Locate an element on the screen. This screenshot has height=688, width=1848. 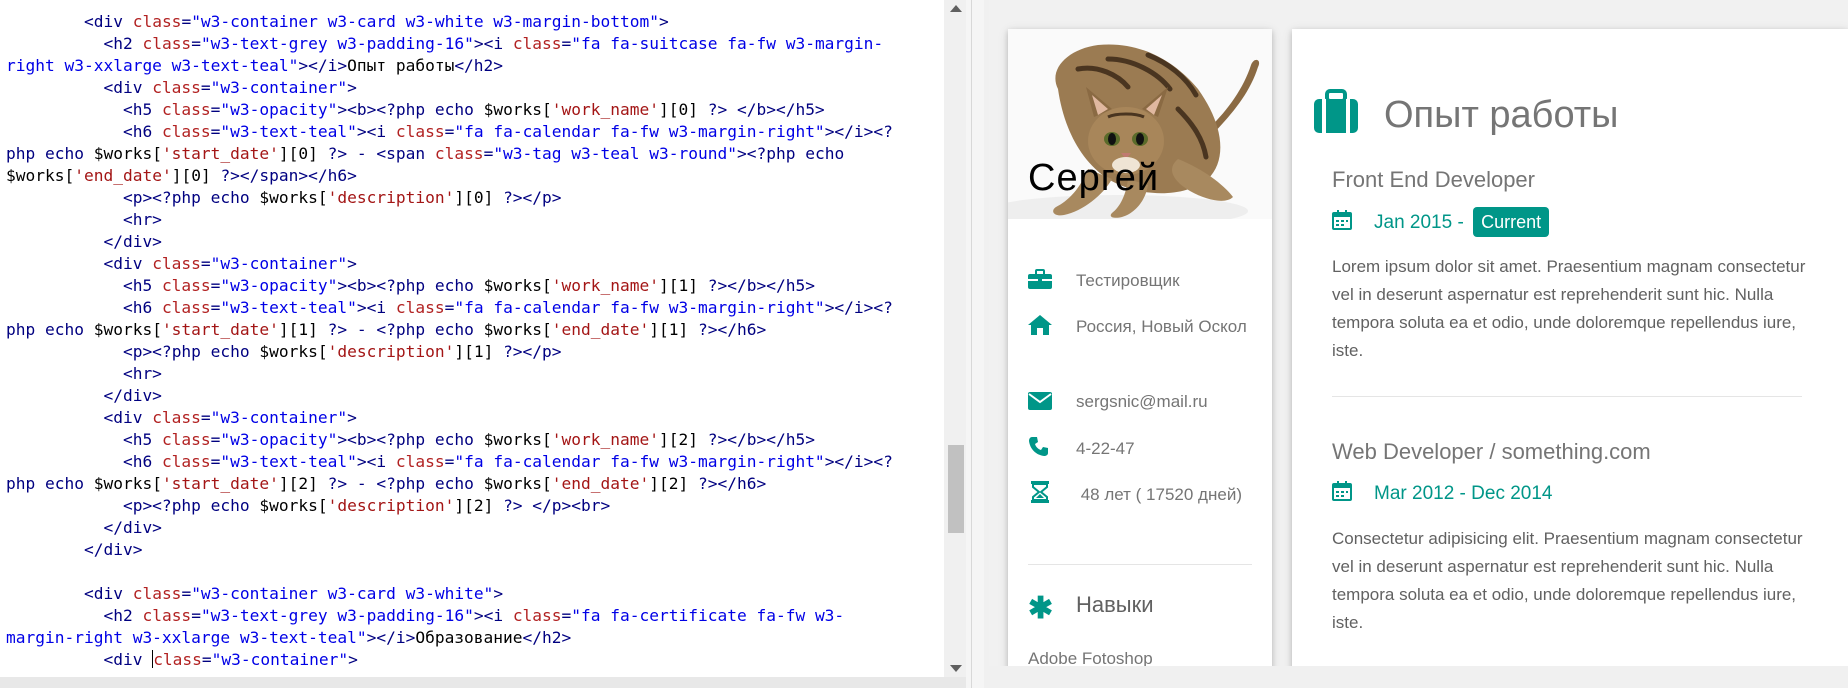
editor-horizontal-scrollbar is located at coordinates (483, 682).